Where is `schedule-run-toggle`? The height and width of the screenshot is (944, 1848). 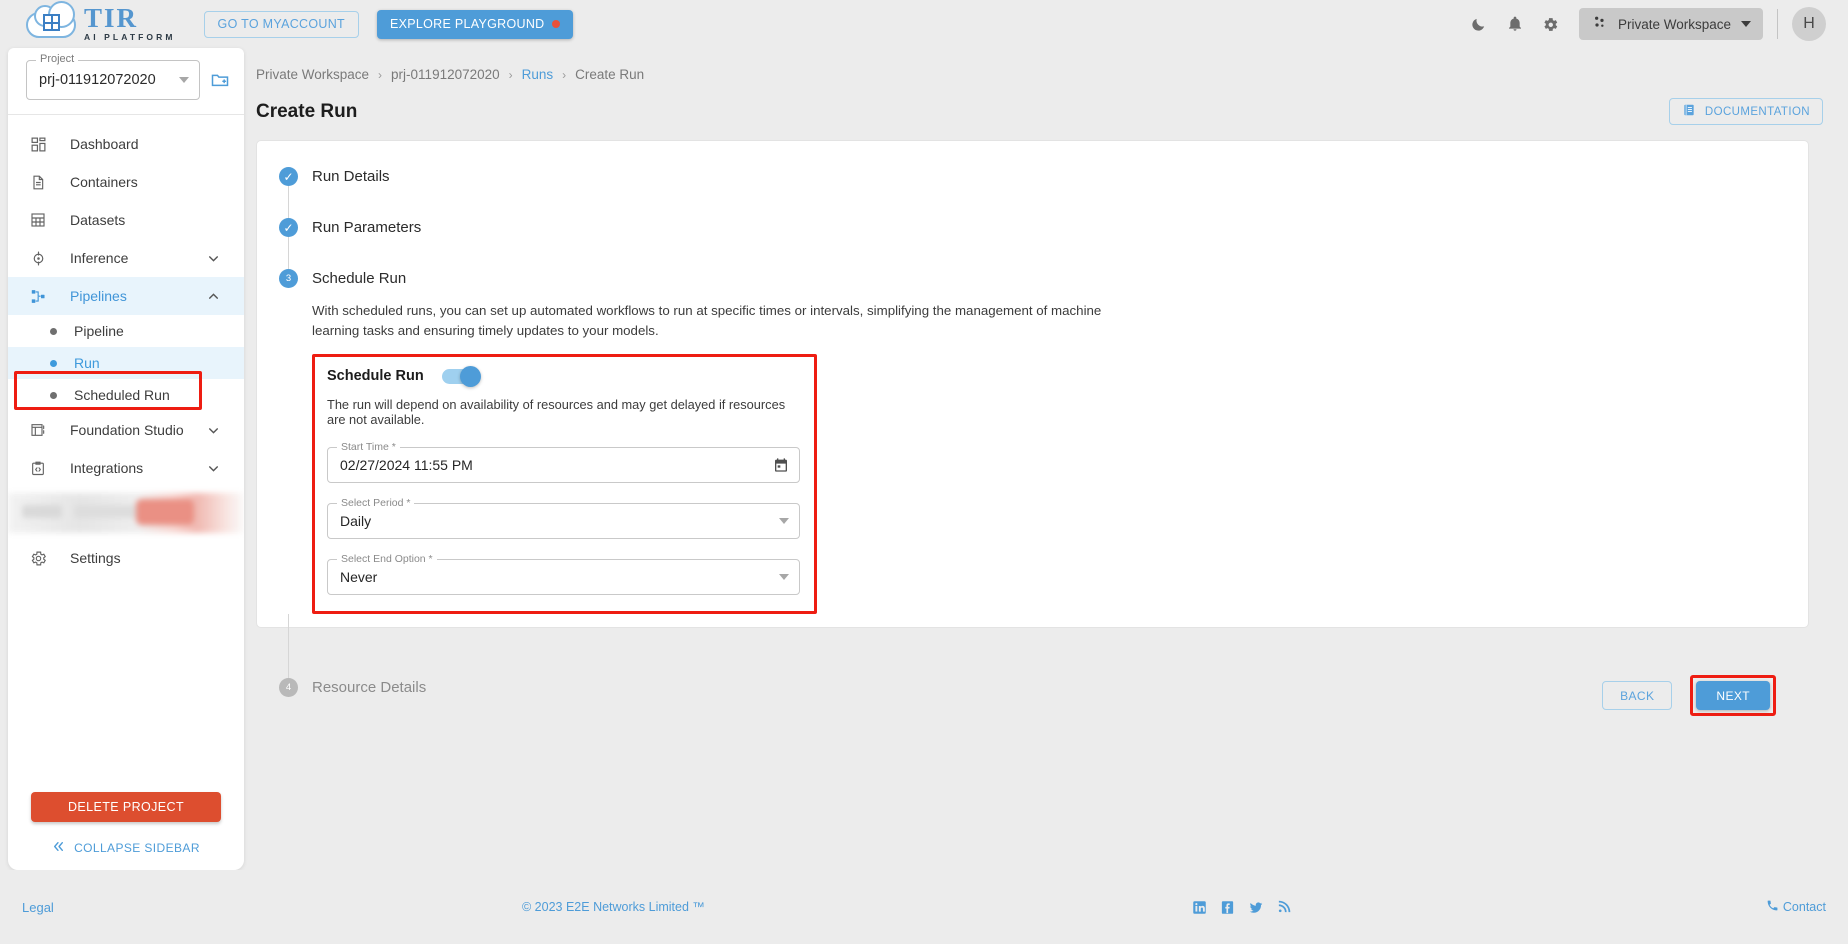 schedule-run-toggle is located at coordinates (461, 376).